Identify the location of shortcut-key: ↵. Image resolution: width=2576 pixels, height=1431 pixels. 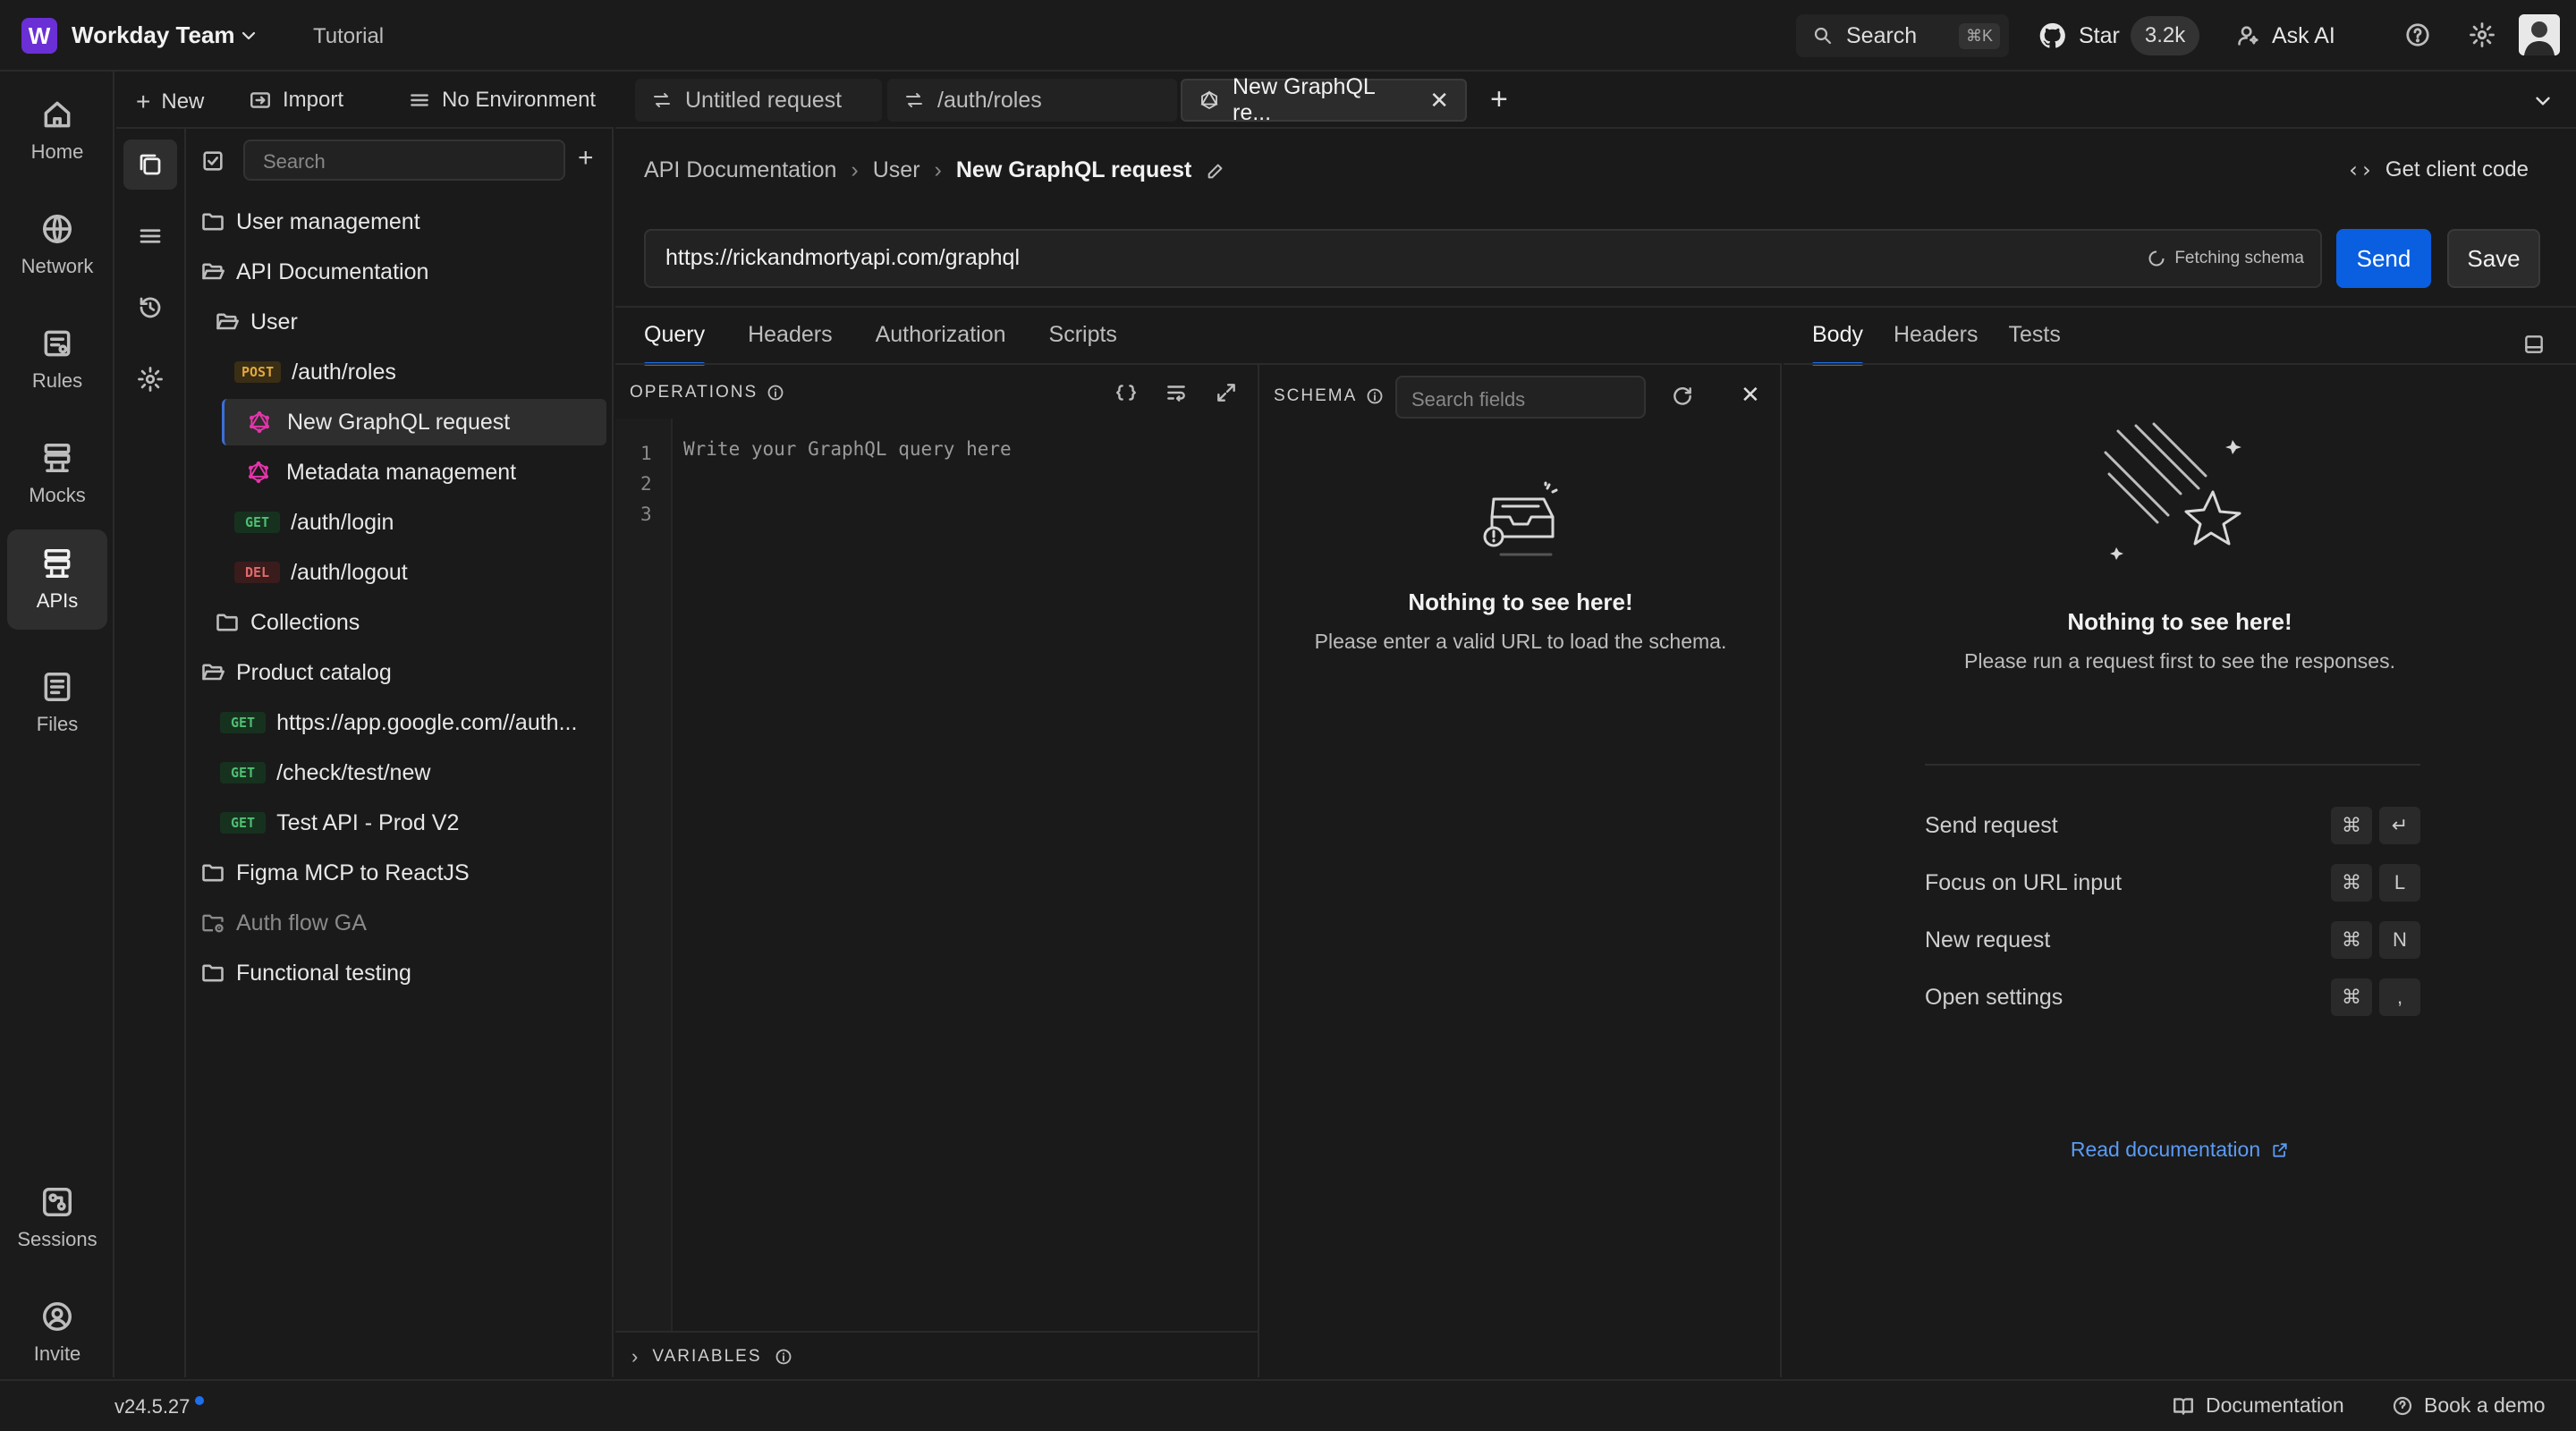
(2399, 826).